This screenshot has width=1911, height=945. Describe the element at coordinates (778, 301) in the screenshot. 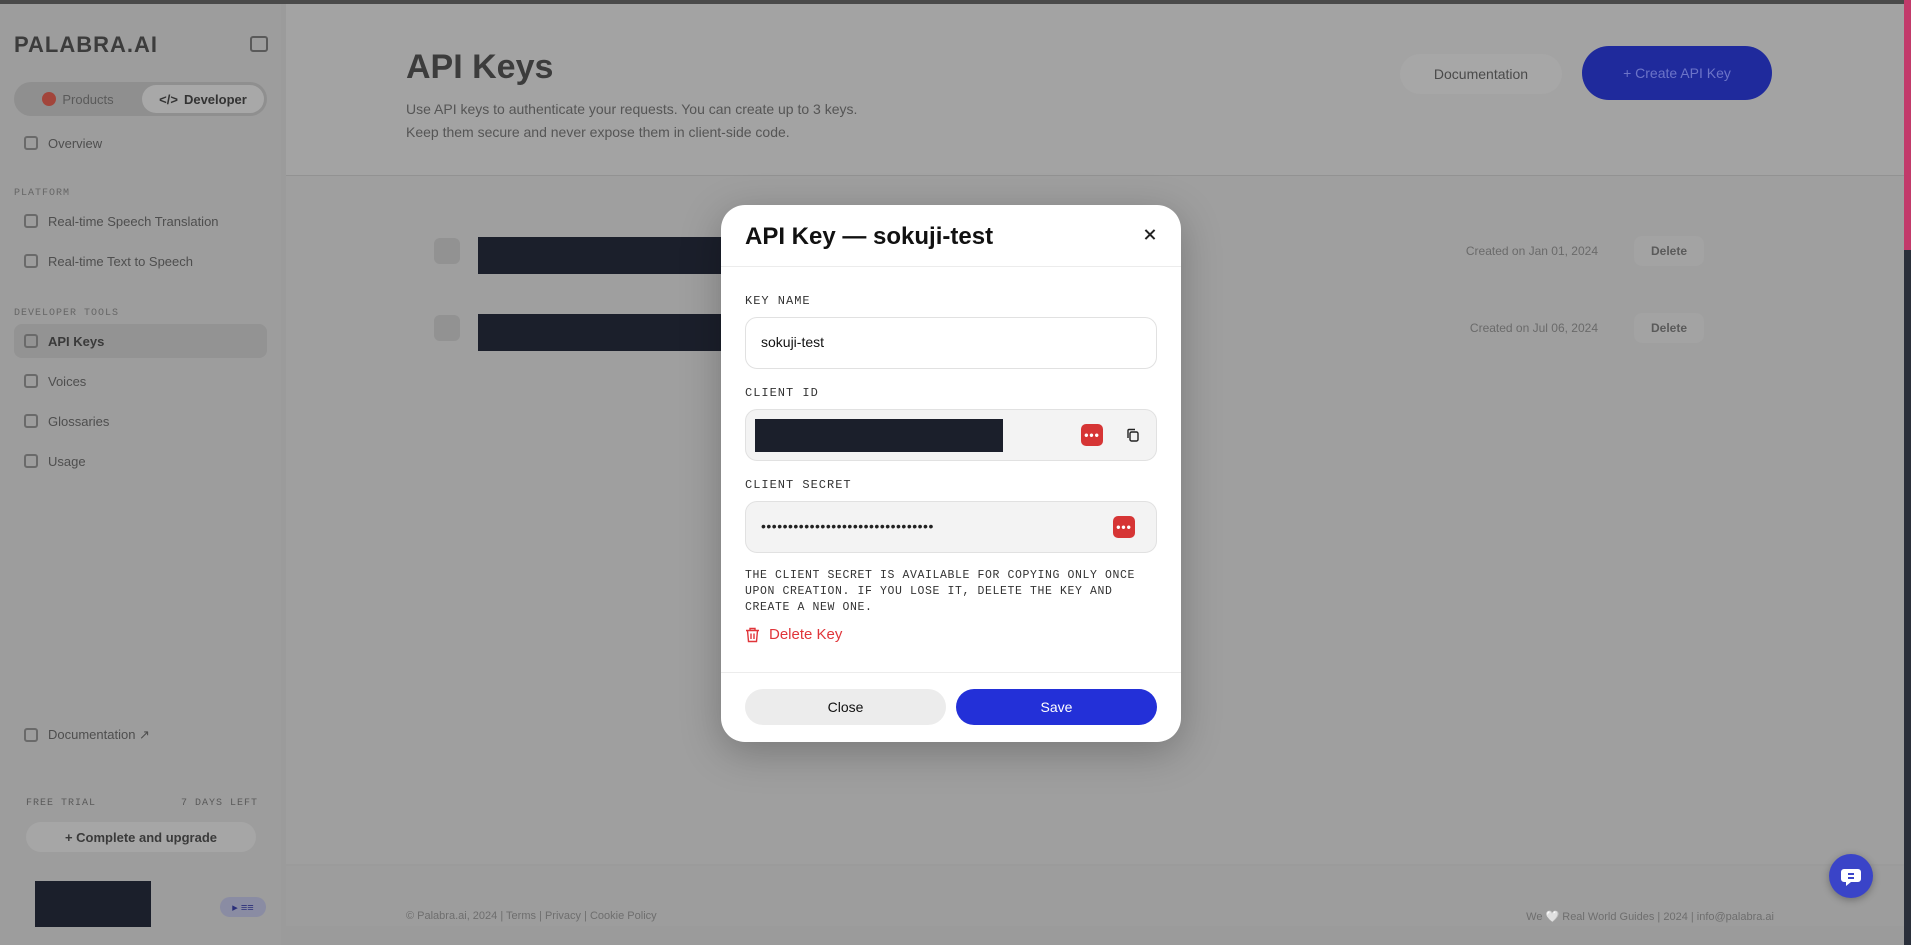

I see `key-name-label: KEY NAME` at that location.